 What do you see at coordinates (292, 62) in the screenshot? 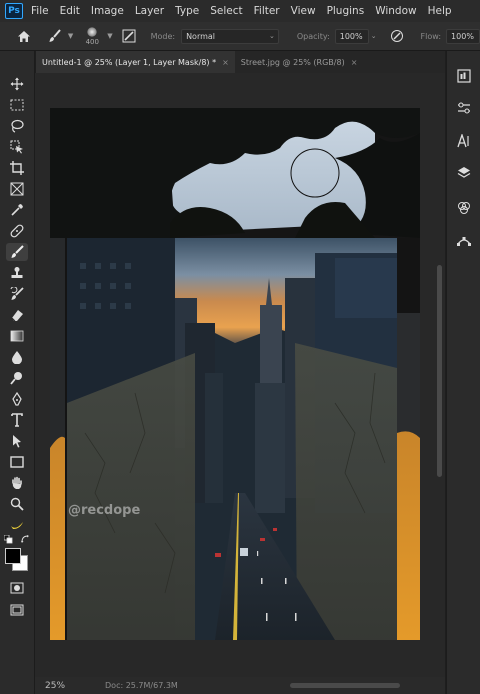
I see `tab-label: Street.jpg @ 25% (RGB/8)` at bounding box center [292, 62].